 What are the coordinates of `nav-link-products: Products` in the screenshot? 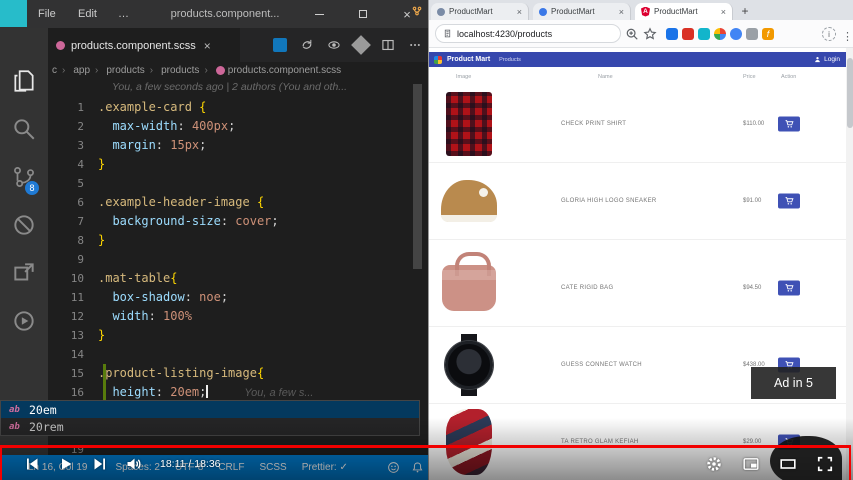 It's located at (510, 60).